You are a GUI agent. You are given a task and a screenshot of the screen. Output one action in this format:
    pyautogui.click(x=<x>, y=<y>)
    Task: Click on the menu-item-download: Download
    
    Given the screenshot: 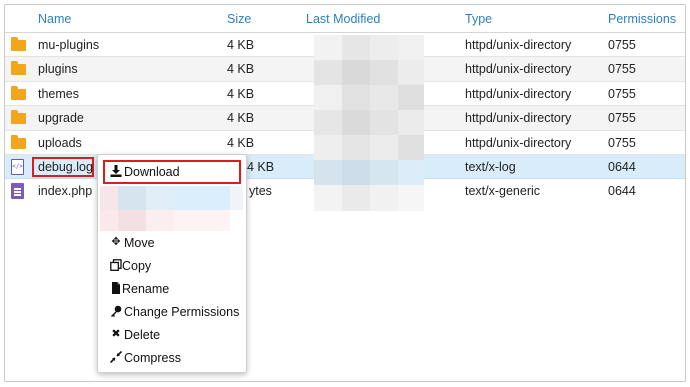 What is the action you would take?
    pyautogui.click(x=172, y=172)
    